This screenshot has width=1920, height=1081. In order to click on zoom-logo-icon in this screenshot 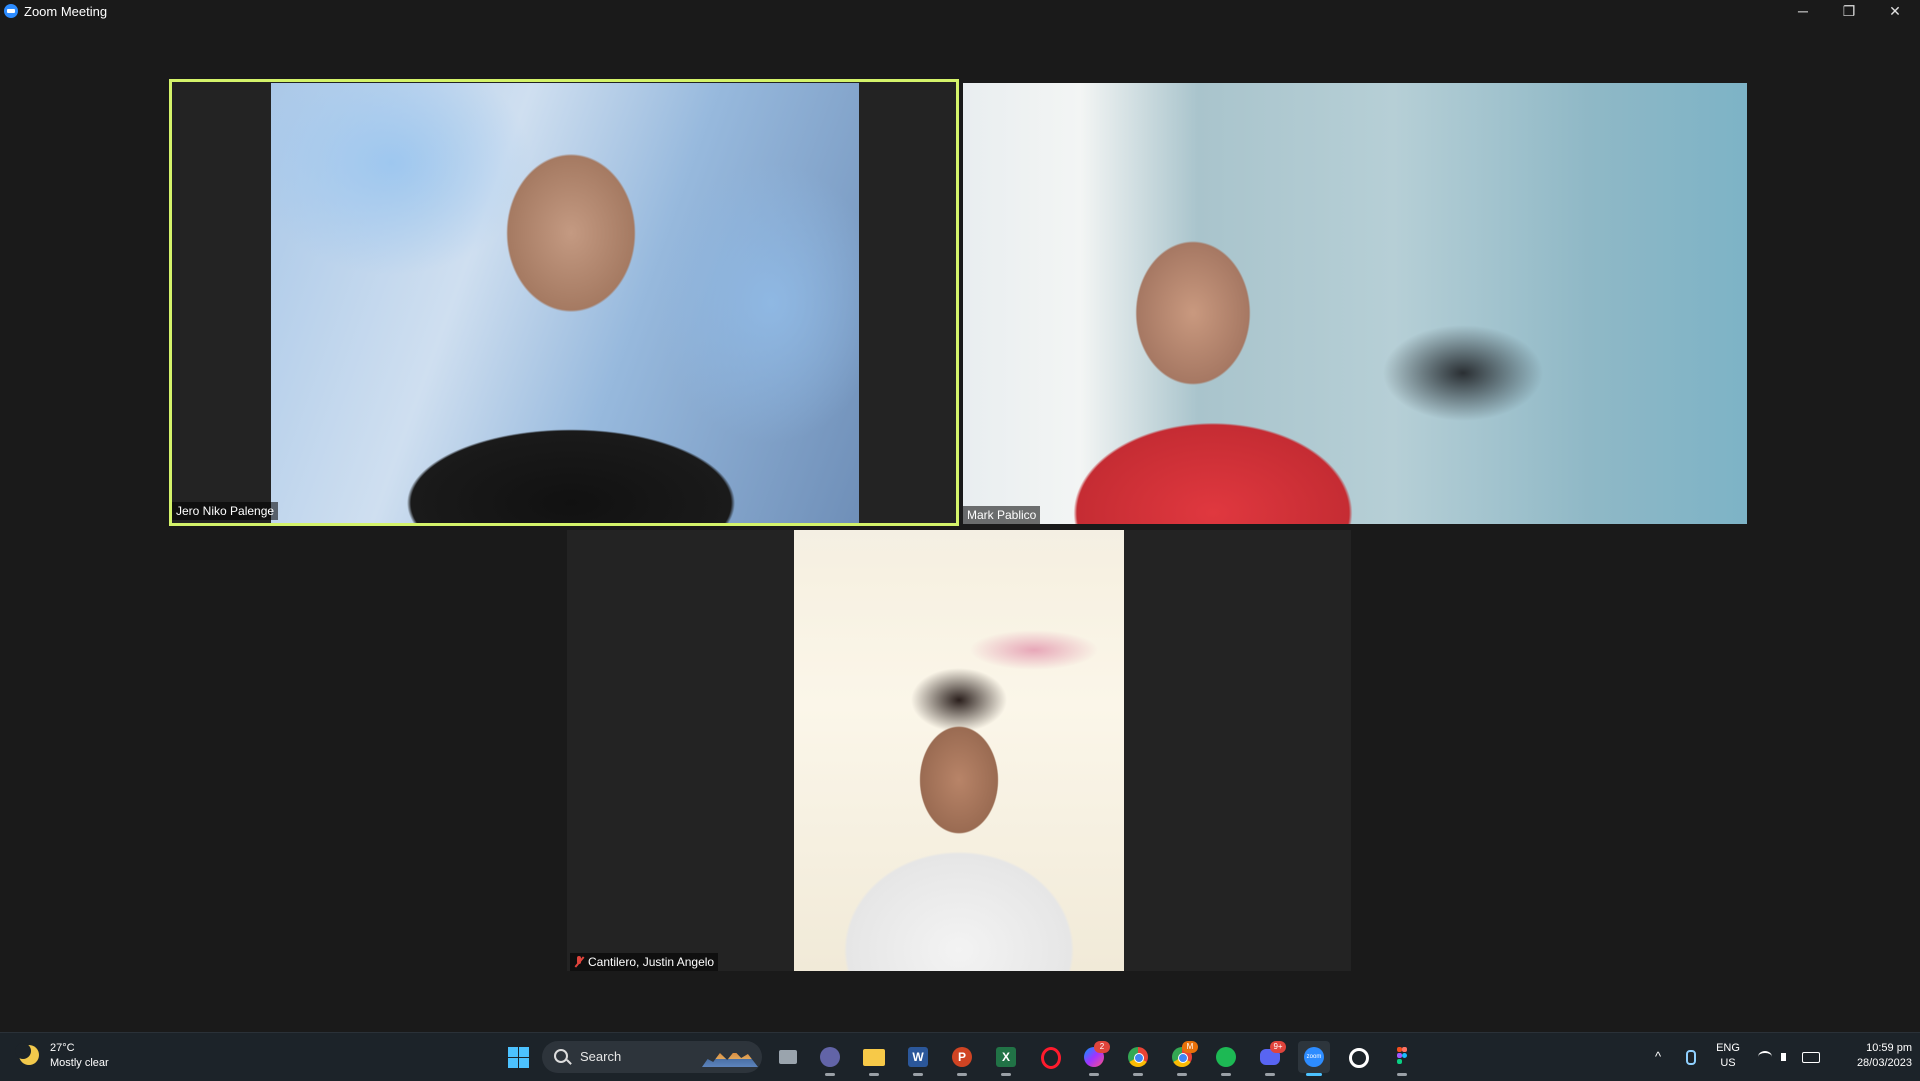, I will do `click(11, 11)`.